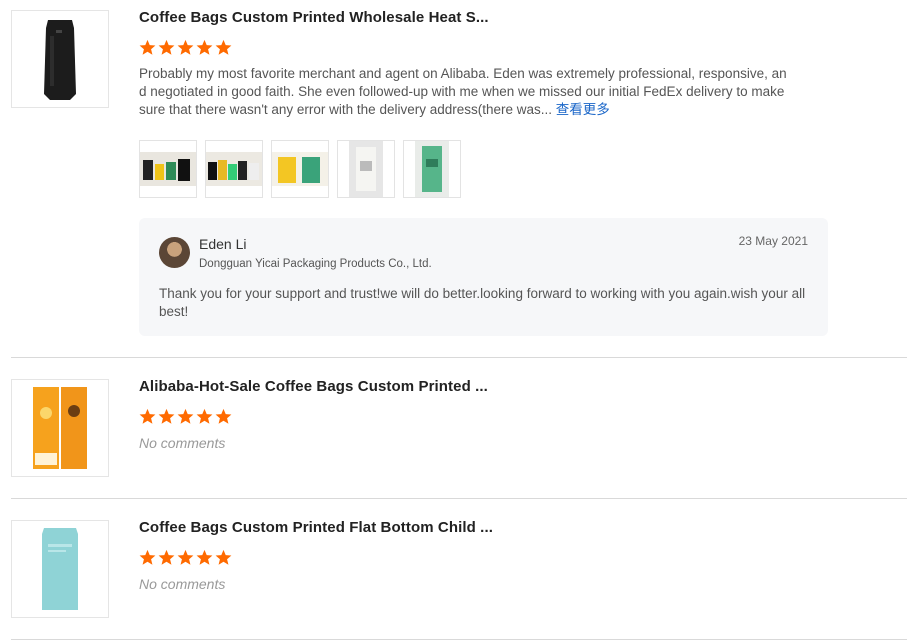 The height and width of the screenshot is (642, 907). Describe the element at coordinates (583, 109) in the screenshot. I see `see-more-link: 查看更多` at that location.